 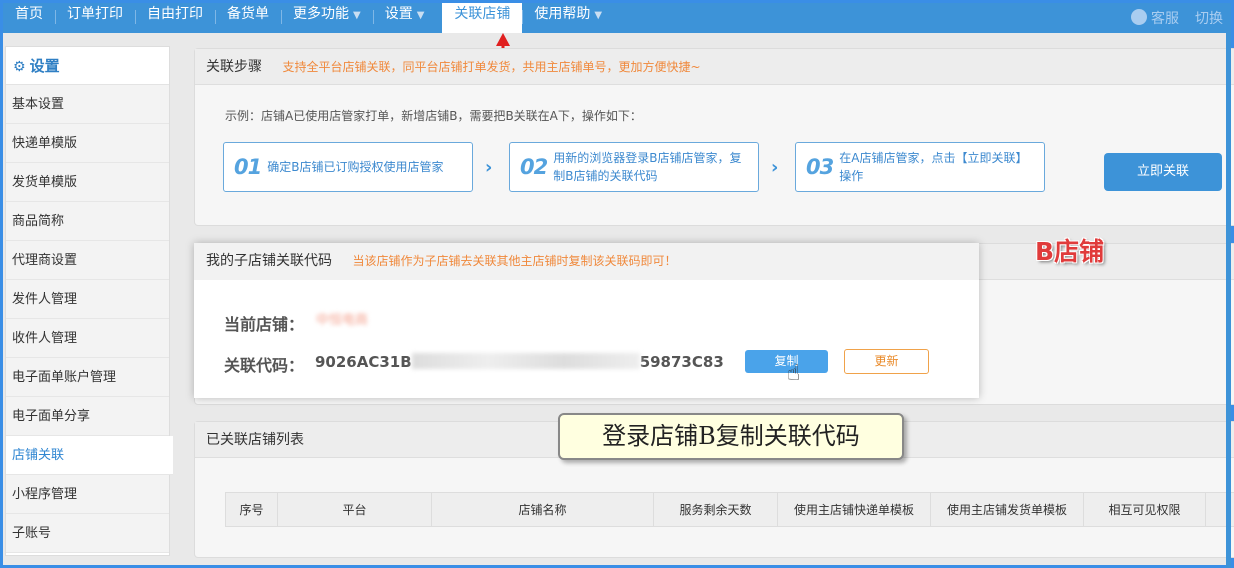 I want to click on example-text: 示例：店铺A已使用店管家打单，新增店铺B，需要把B关联在A下，操作如下：, so click(x=433, y=116).